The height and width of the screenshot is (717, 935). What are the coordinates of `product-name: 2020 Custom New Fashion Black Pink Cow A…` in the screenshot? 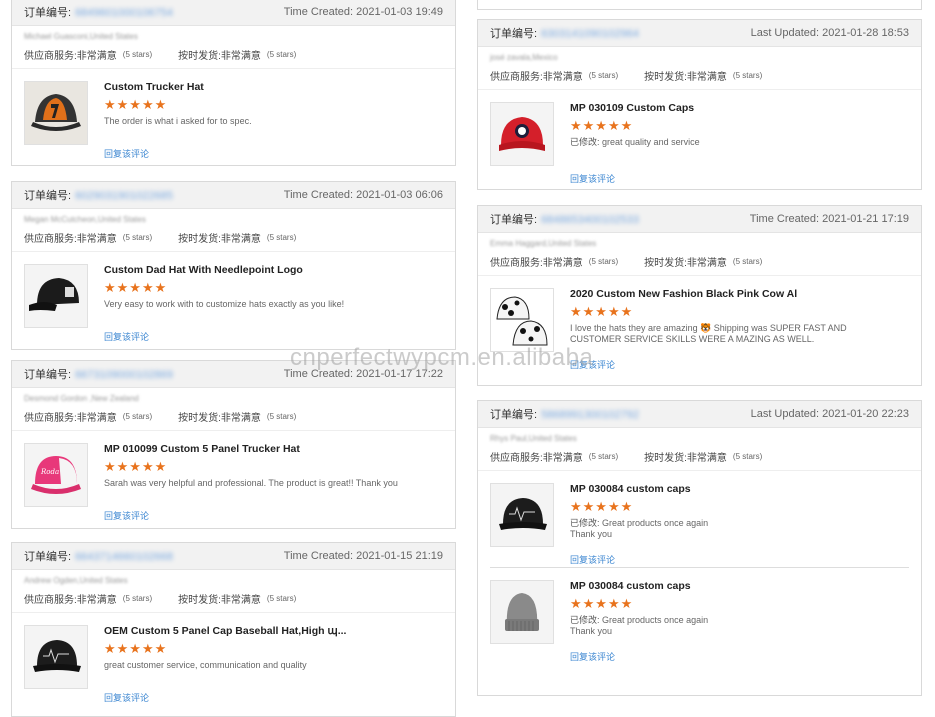 It's located at (683, 294).